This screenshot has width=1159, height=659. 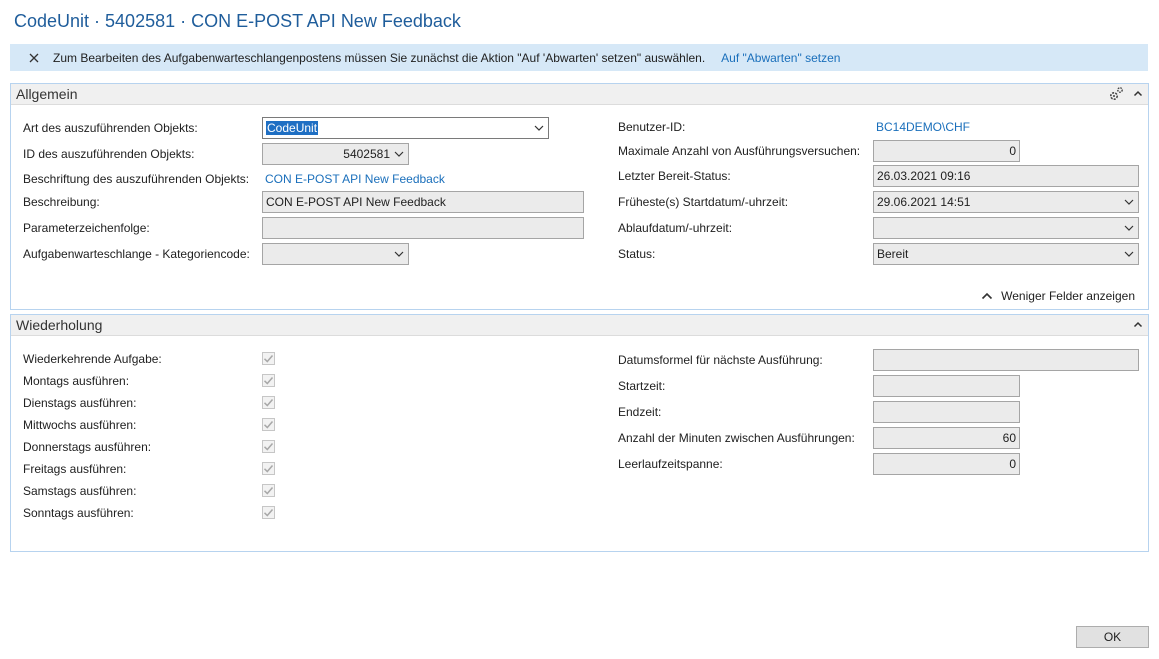 What do you see at coordinates (355, 179) in the screenshot?
I see `object-caption-link: CON E-POST API New Feedback` at bounding box center [355, 179].